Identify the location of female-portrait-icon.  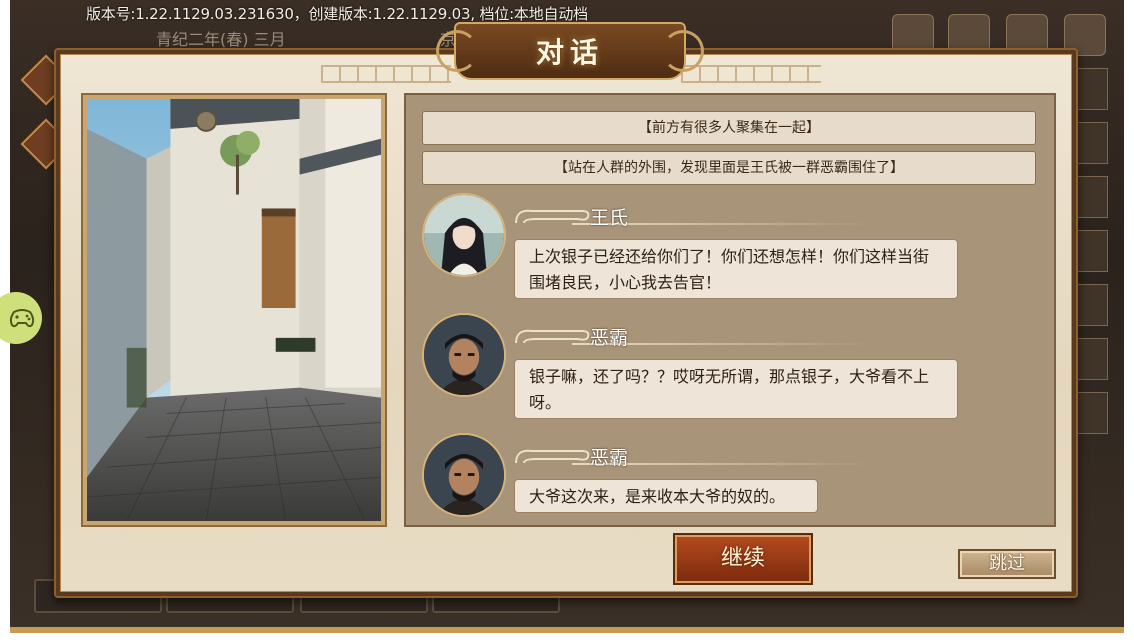
(464, 235).